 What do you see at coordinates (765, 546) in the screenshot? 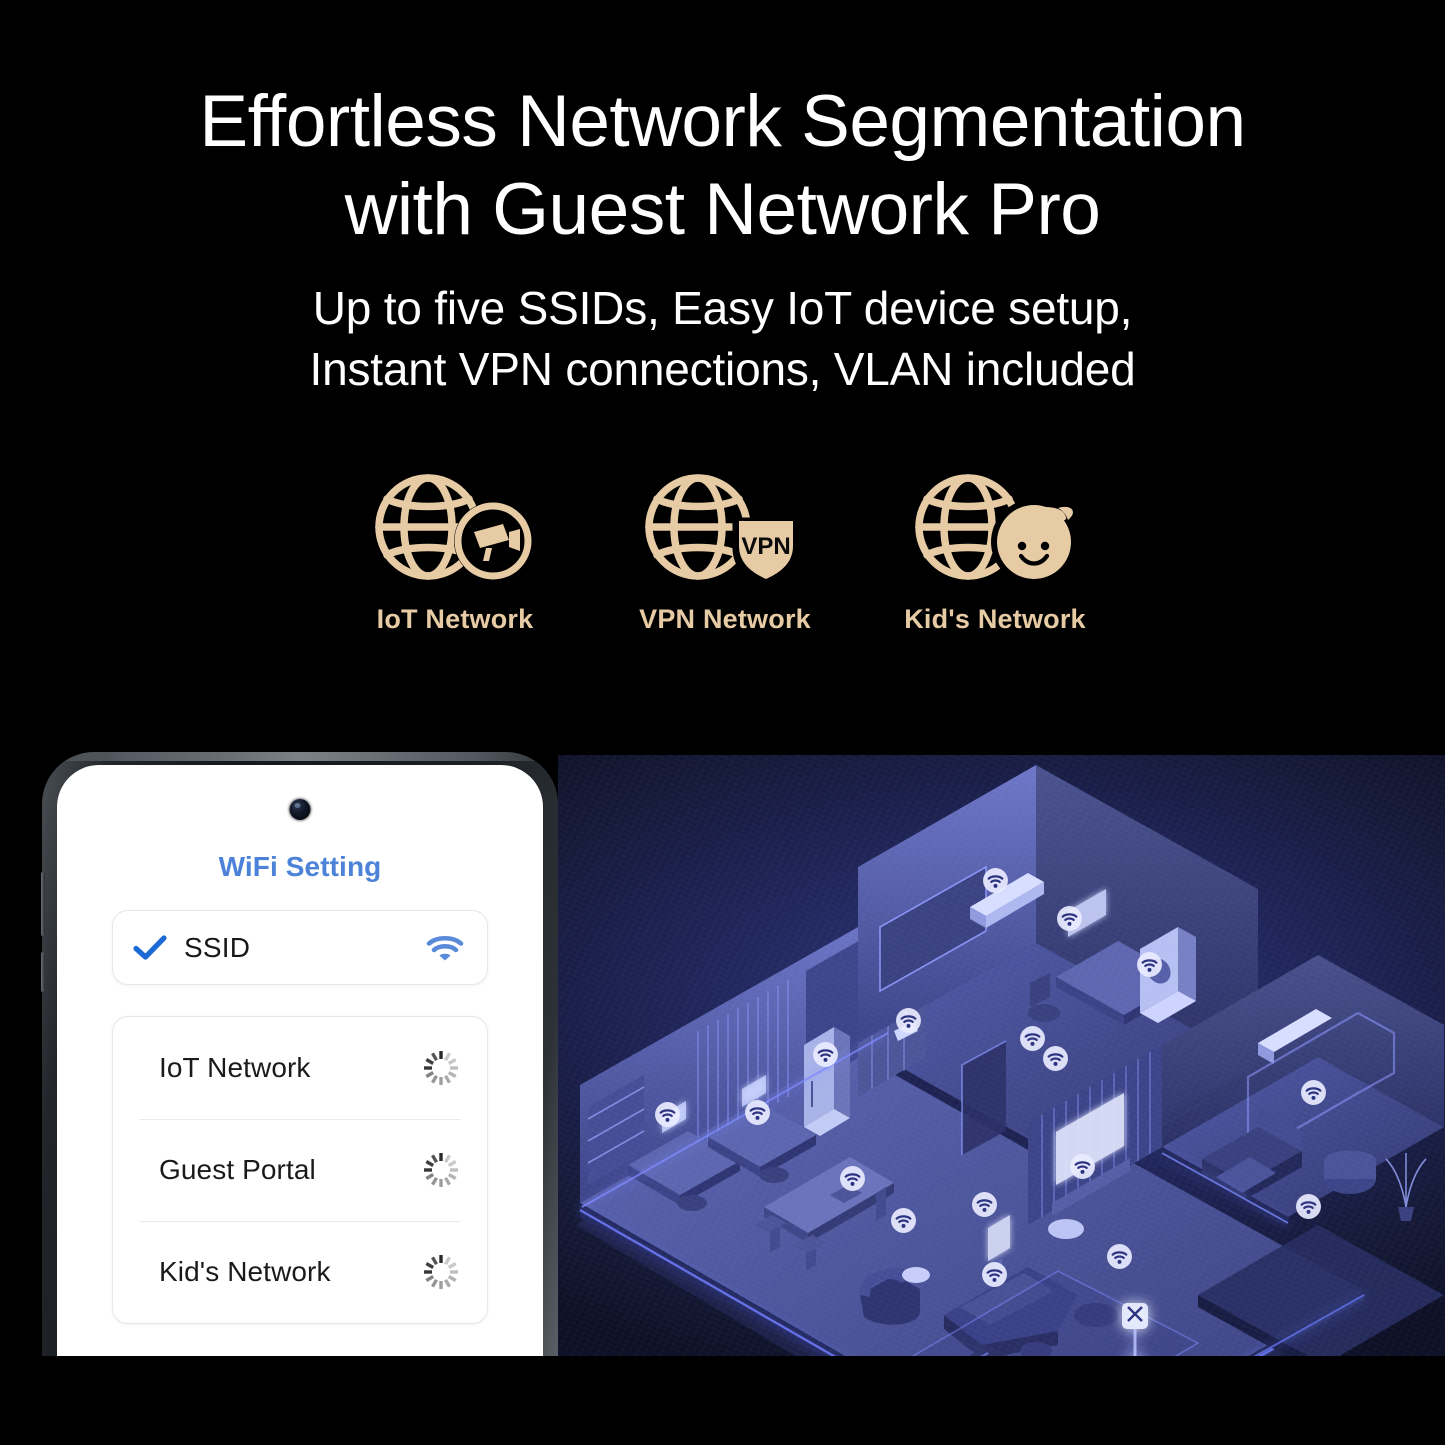
I see `vpn-badge-text: VPN` at bounding box center [765, 546].